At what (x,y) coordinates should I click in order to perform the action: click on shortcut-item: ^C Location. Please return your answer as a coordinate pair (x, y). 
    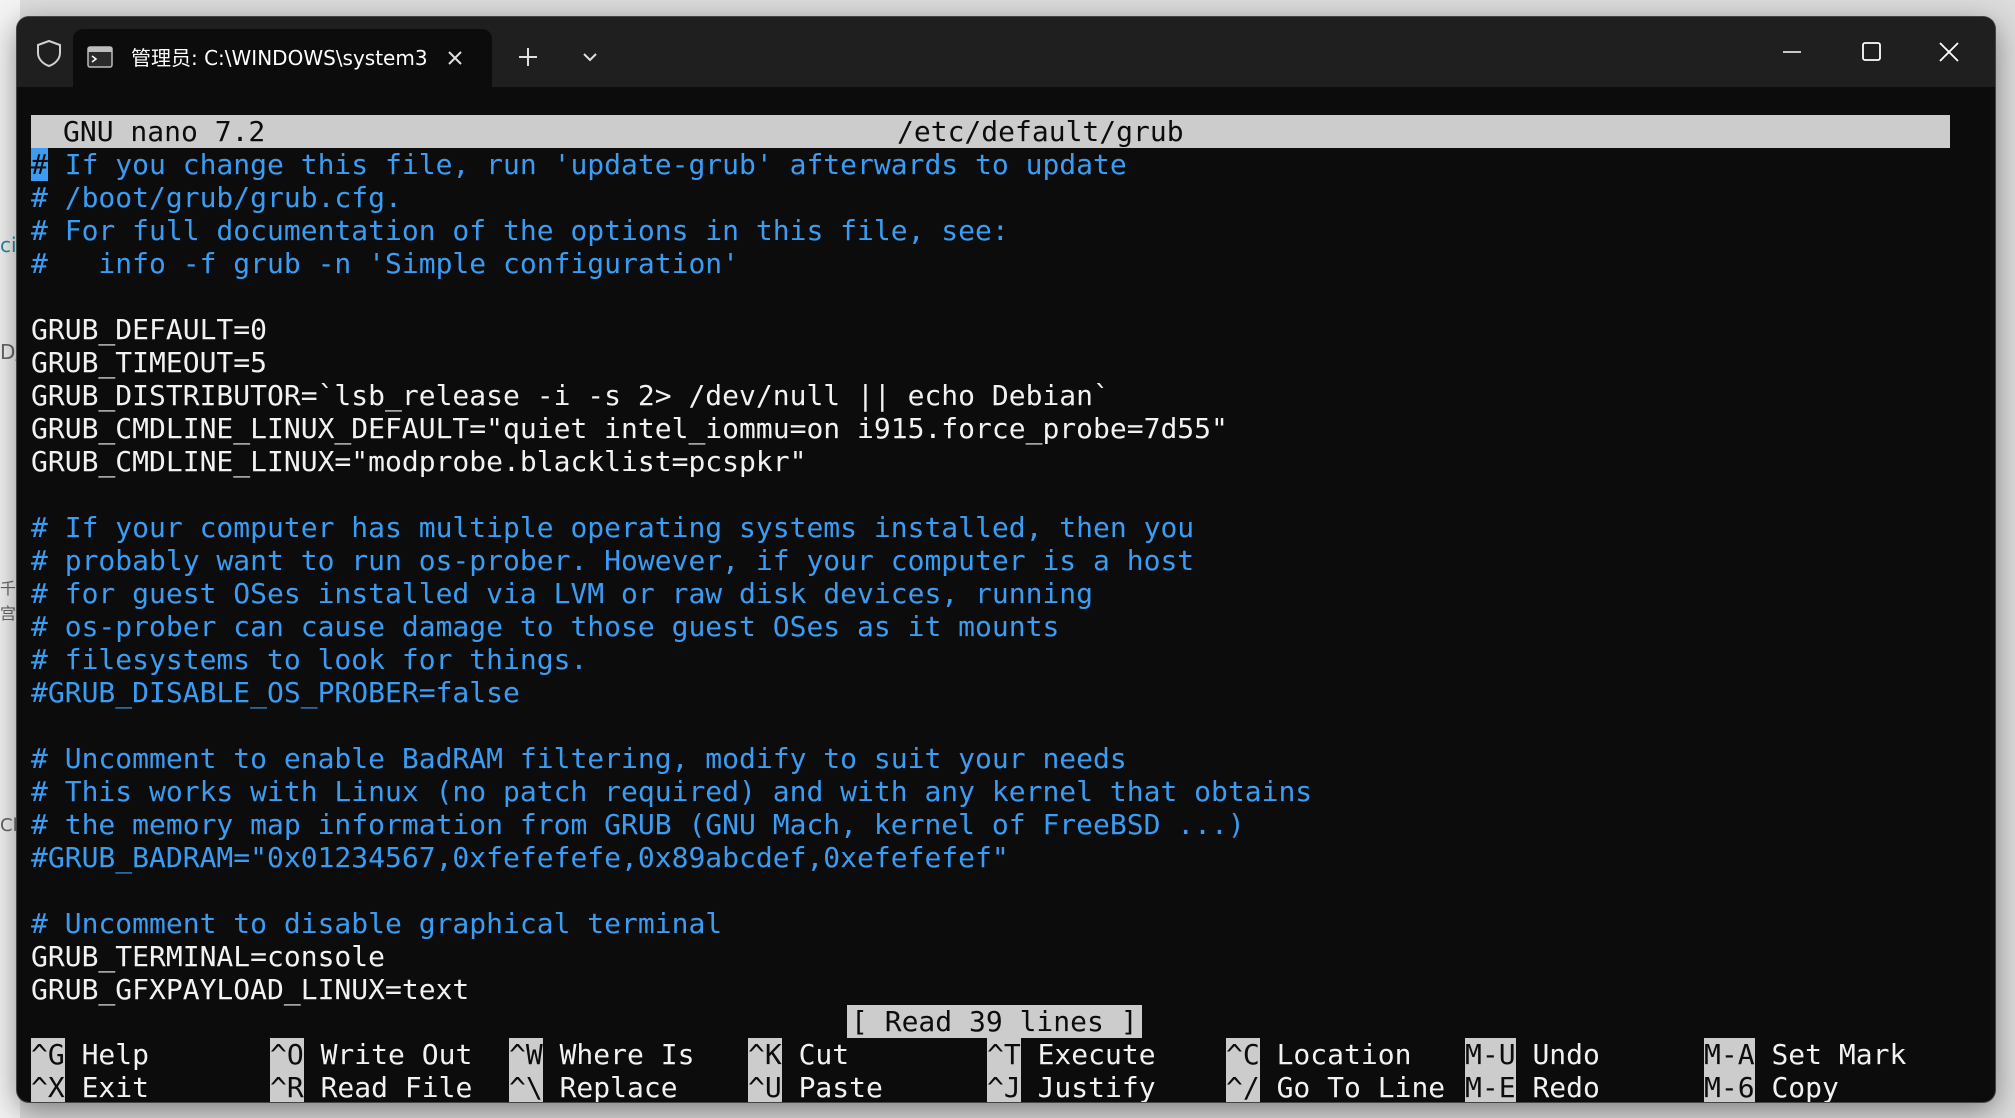
    Looking at the image, I should click on (1318, 1054).